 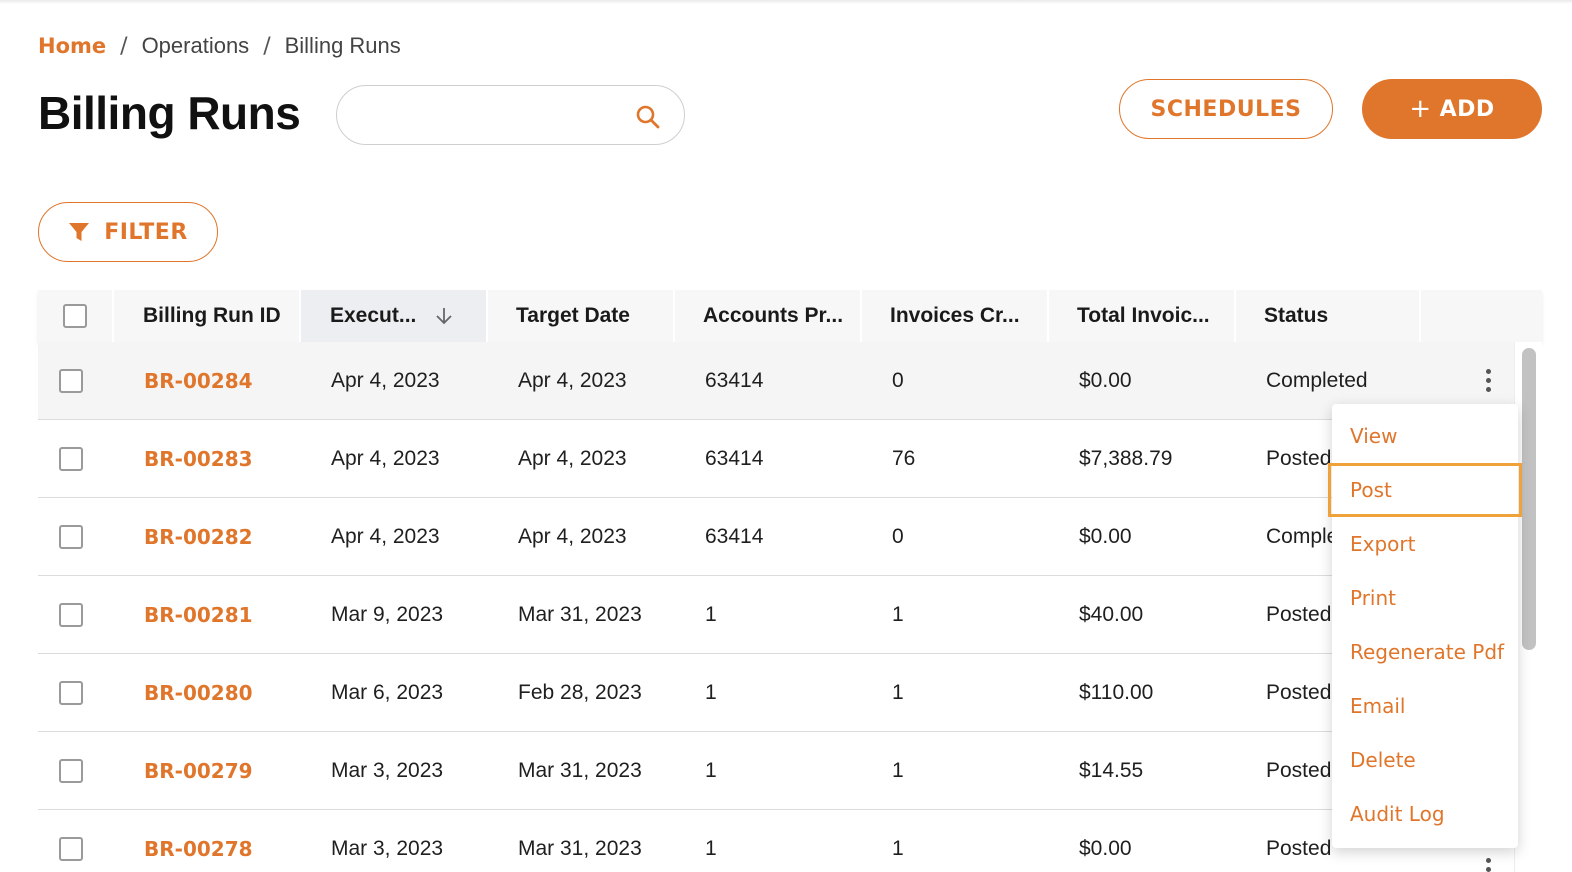 I want to click on billing-run-id-link: BR-00281, so click(x=198, y=614).